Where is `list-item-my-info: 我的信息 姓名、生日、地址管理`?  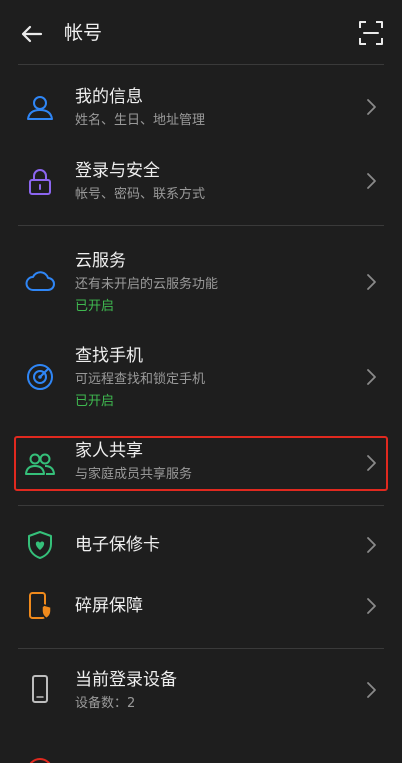
list-item-my-info: 我的信息 姓名、生日、地址管理 is located at coordinates (201, 108).